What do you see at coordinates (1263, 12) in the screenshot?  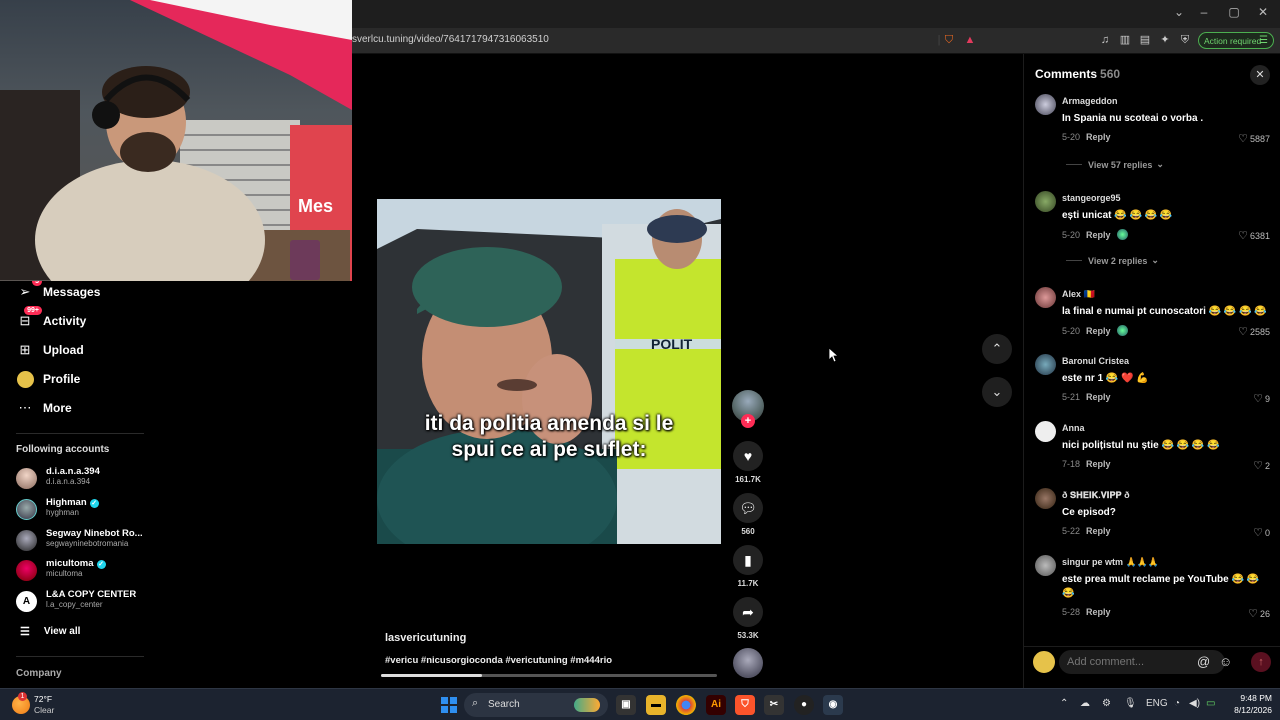 I see `close-window-button: ✕` at bounding box center [1263, 12].